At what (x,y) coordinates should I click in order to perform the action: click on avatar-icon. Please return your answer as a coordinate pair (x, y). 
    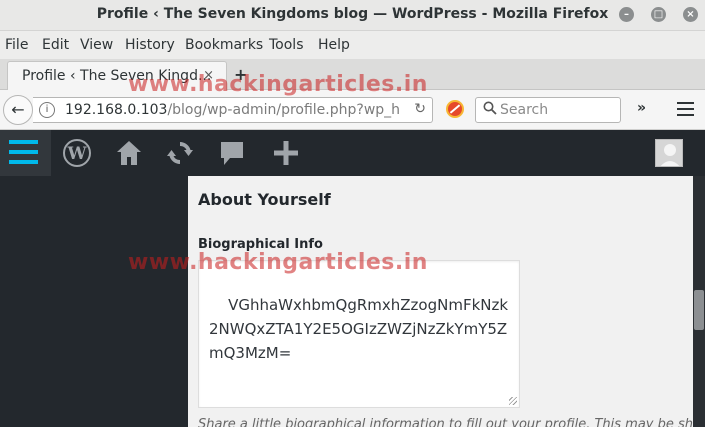
    Looking at the image, I should click on (669, 153).